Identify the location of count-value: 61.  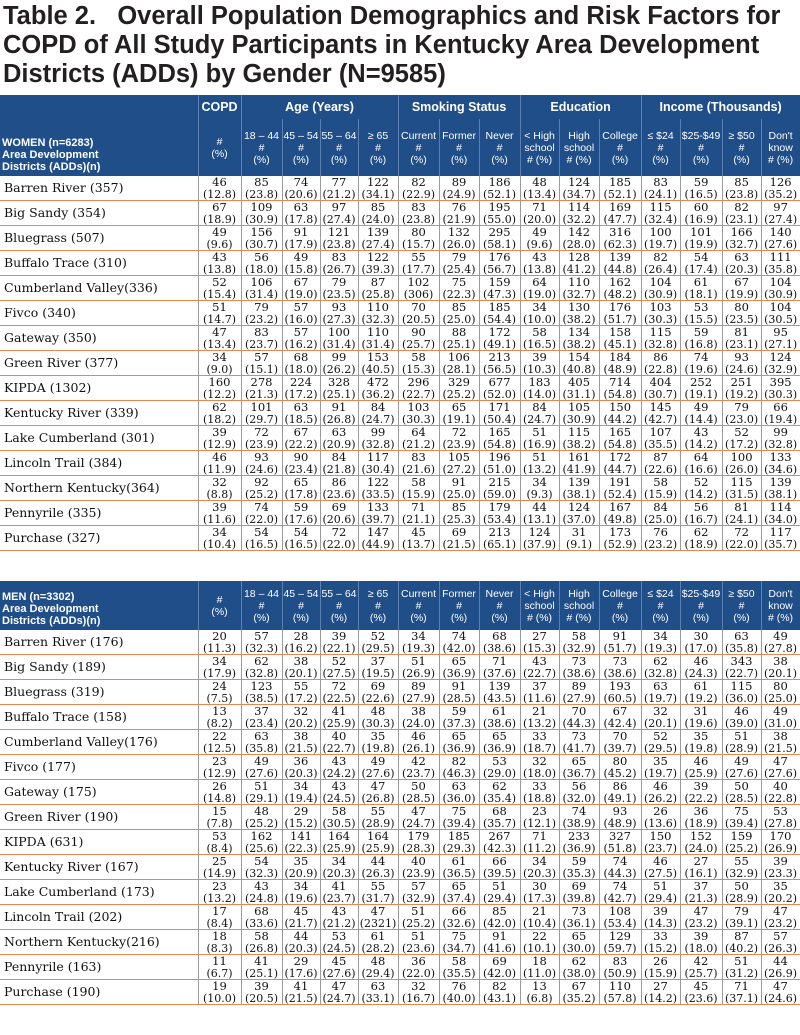
(701, 282).